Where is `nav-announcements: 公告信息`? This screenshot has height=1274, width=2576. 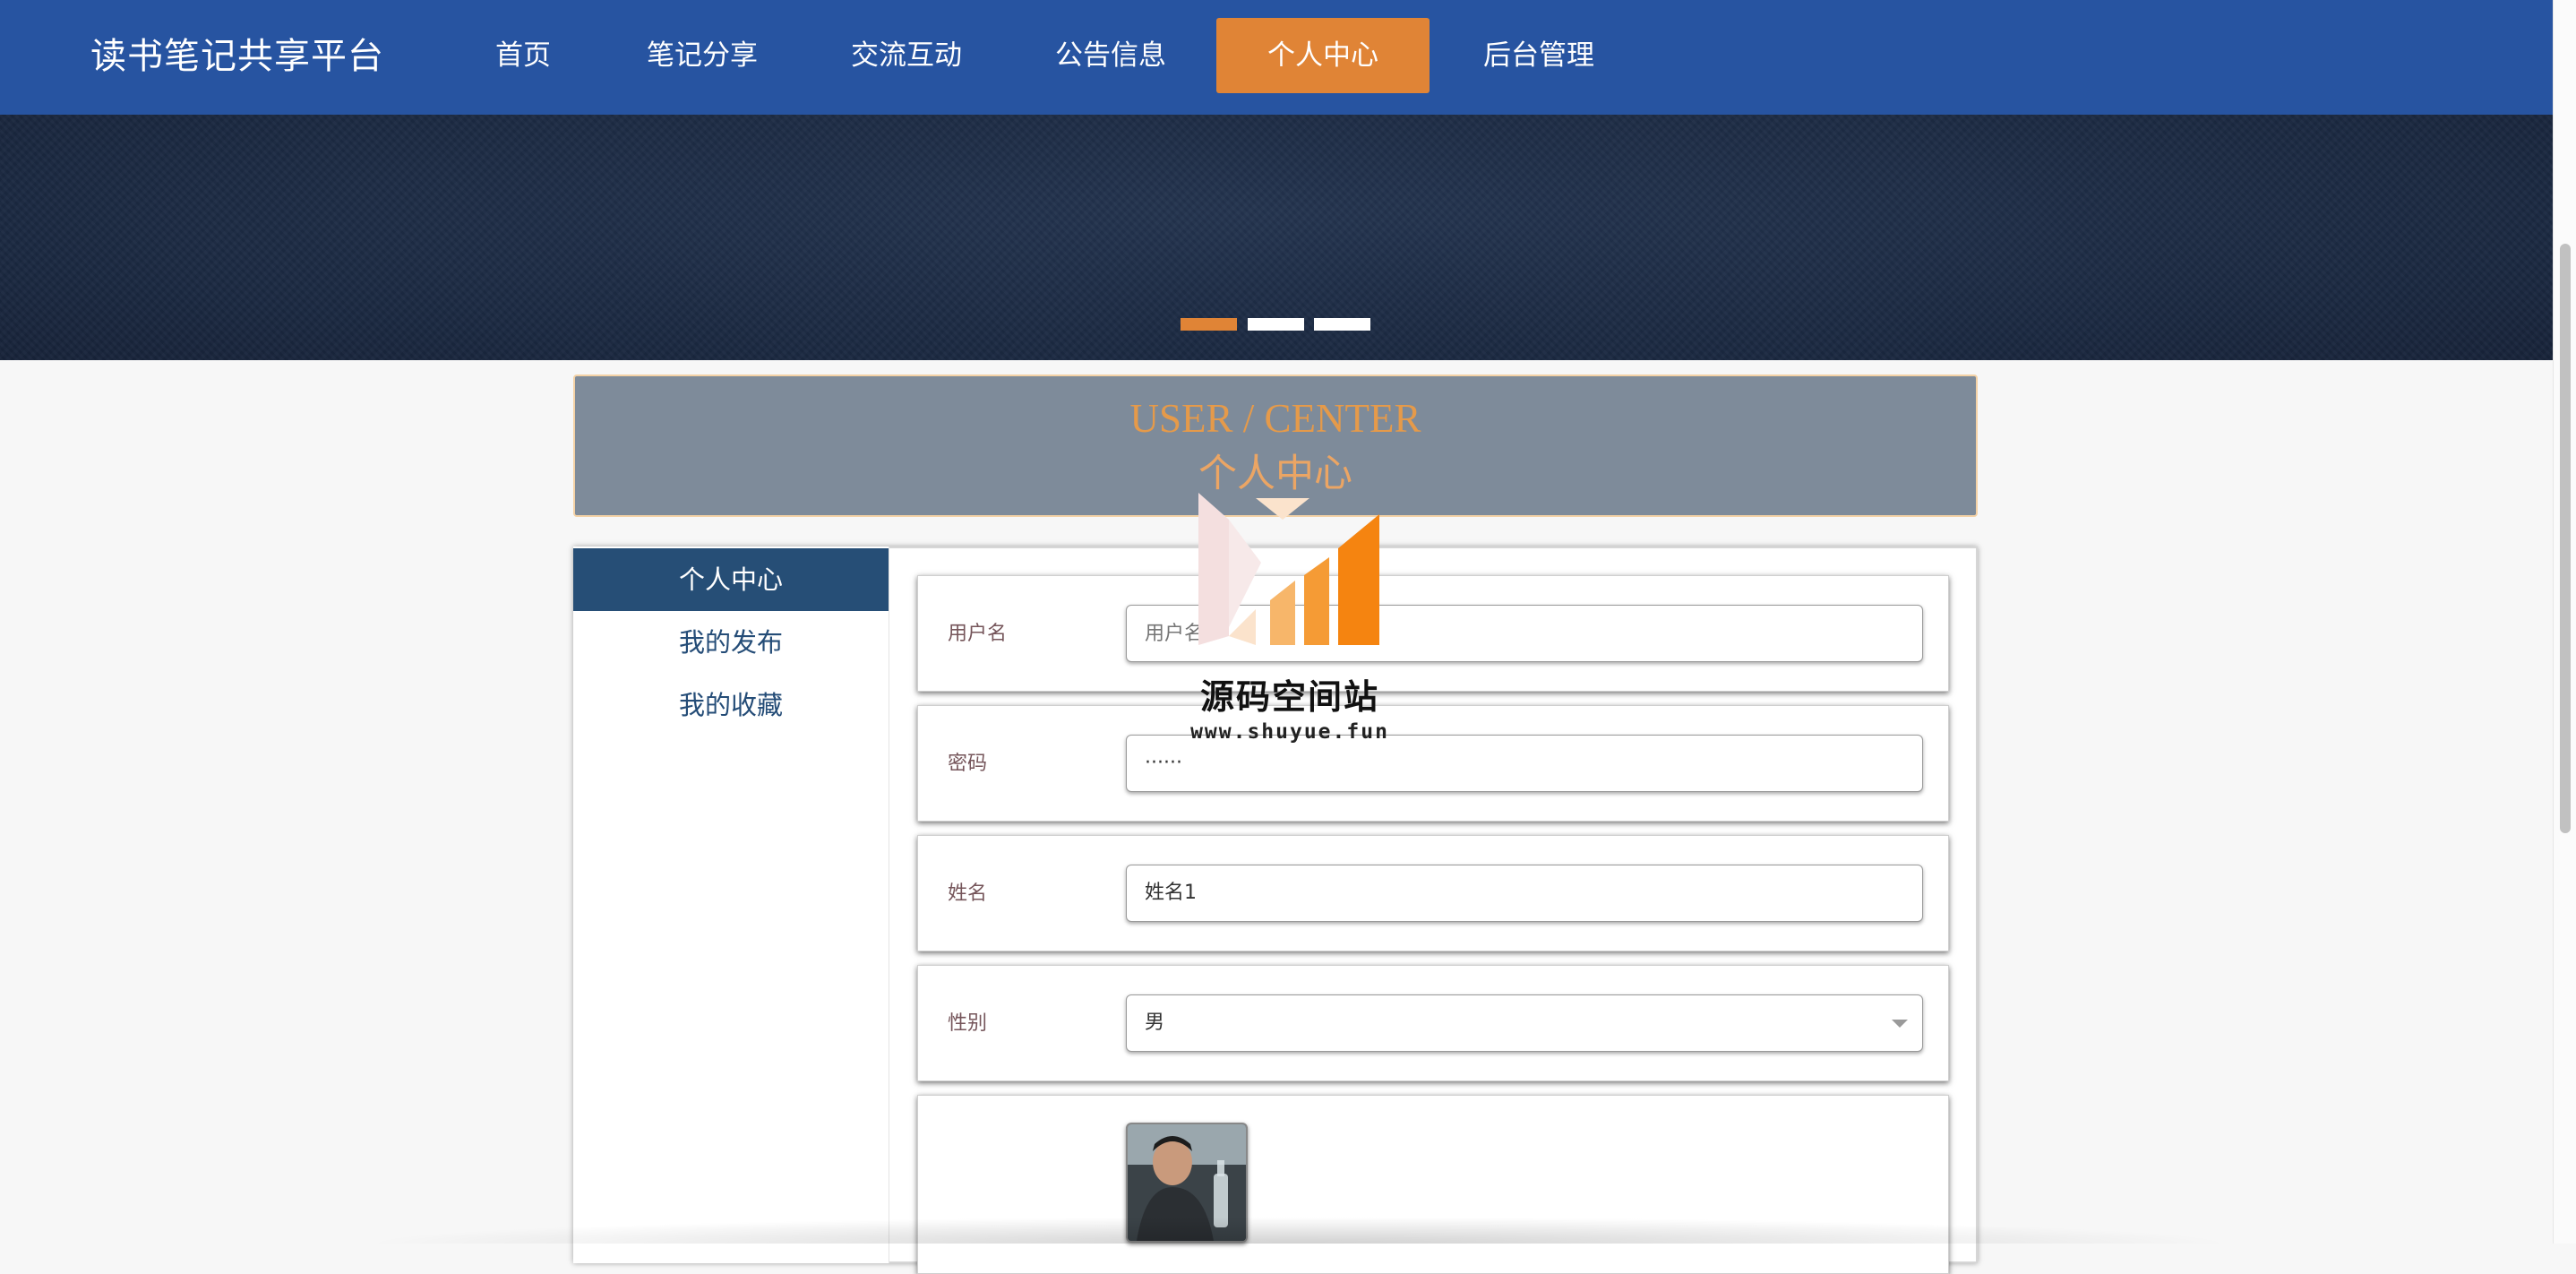
nav-announcements: 公告信息 is located at coordinates (1110, 56).